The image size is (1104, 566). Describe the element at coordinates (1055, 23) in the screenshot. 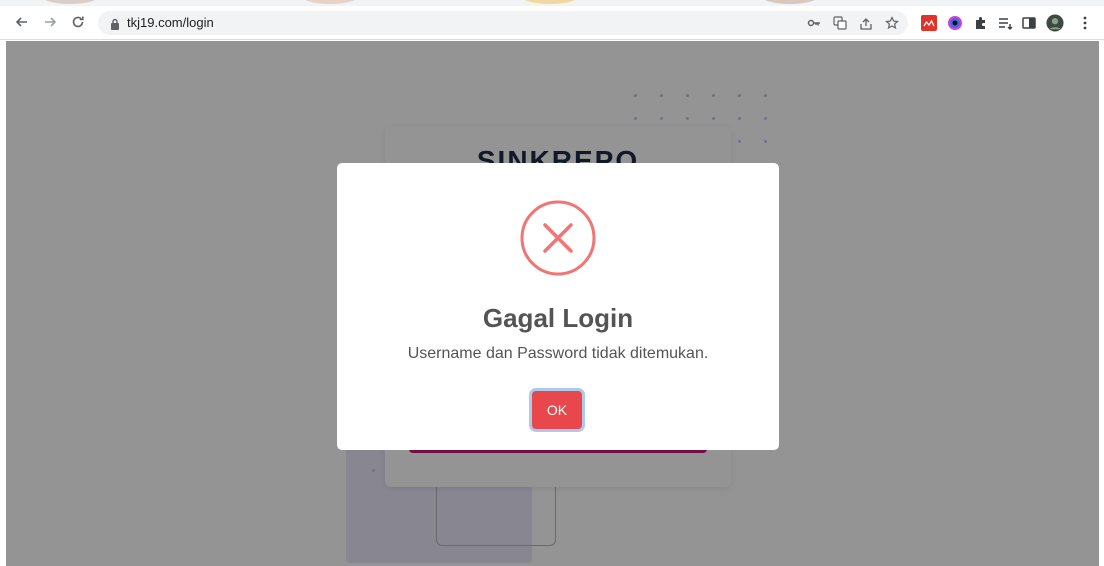

I see `profile-avatar-icon` at that location.